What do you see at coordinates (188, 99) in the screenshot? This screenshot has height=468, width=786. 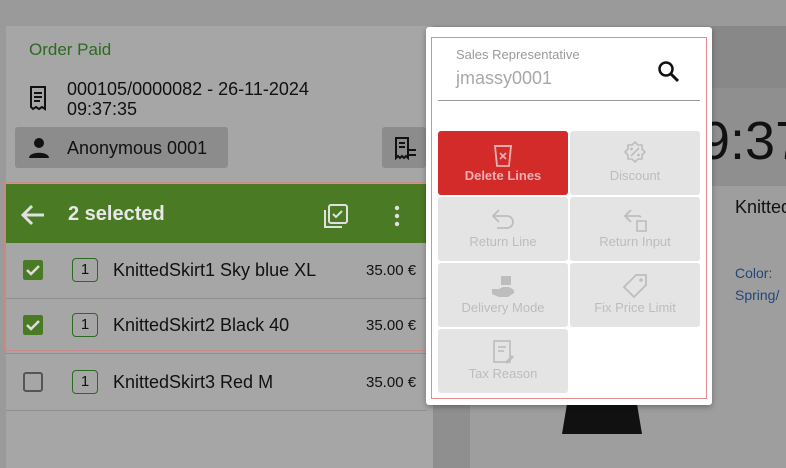 I see `order-number: 000105/0000082 - 26-11-2024 09:37:35` at bounding box center [188, 99].